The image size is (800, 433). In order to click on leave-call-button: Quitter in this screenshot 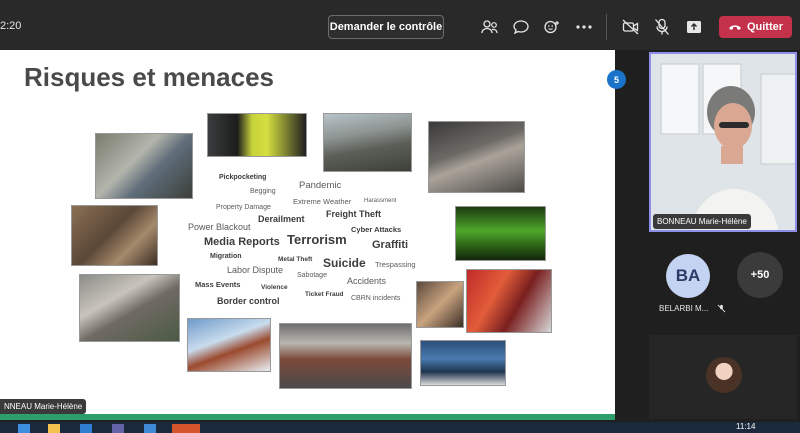, I will do `click(755, 27)`.